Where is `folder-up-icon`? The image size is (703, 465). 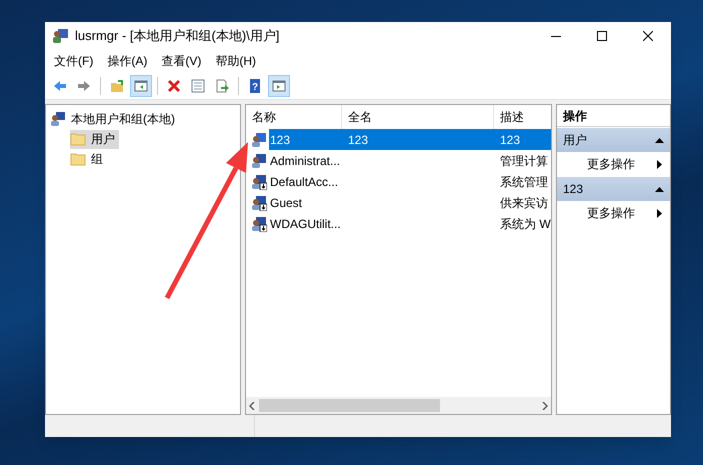
folder-up-icon is located at coordinates (117, 86).